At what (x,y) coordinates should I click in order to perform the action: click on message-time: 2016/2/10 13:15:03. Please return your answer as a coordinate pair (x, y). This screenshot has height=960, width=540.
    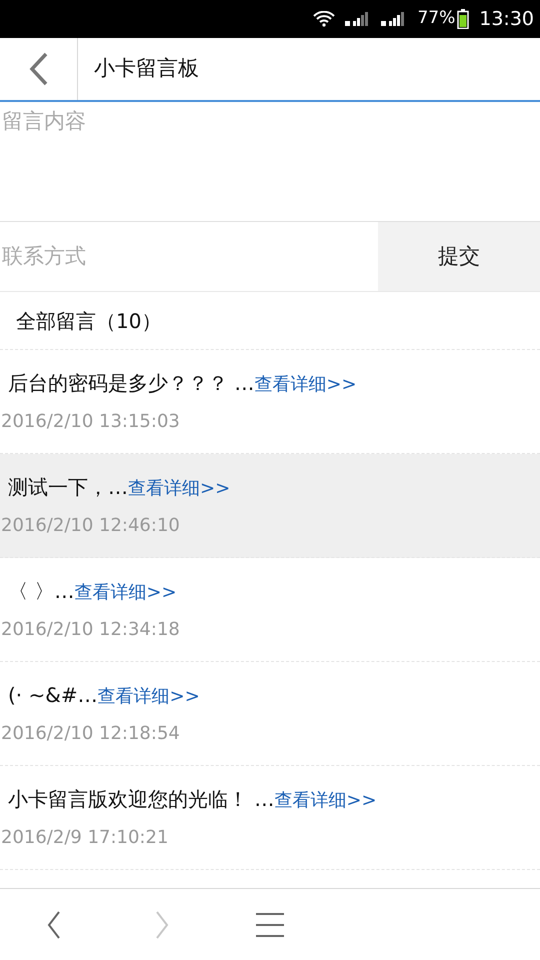
    Looking at the image, I should click on (90, 422).